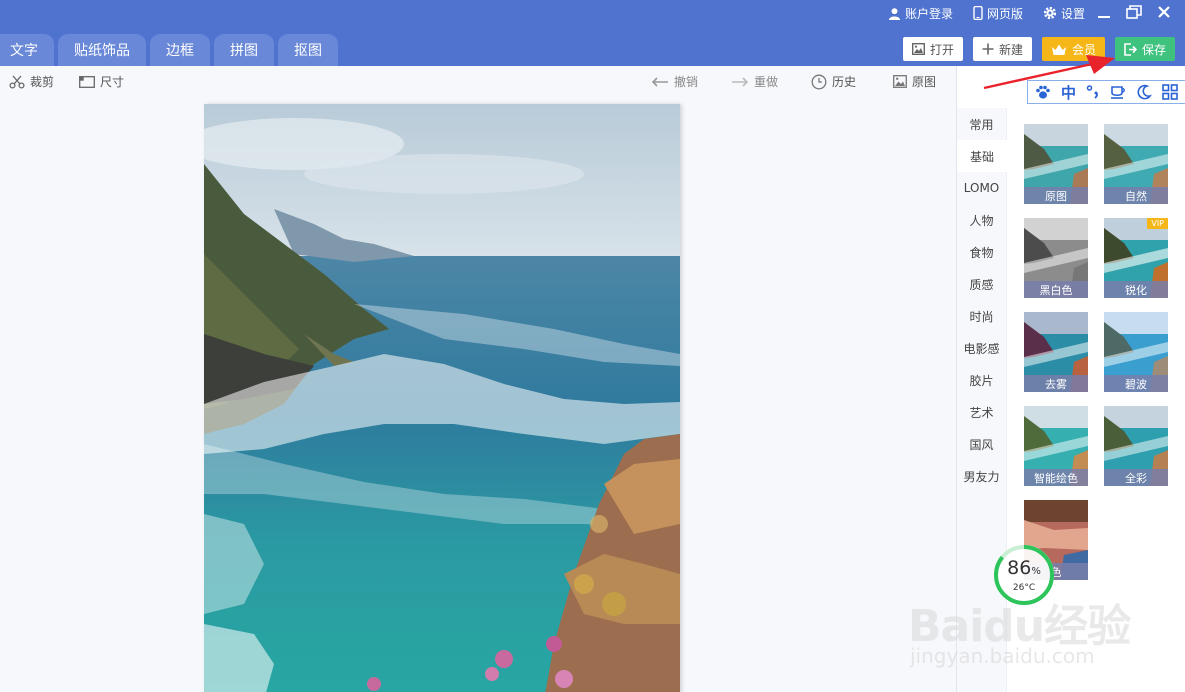 The height and width of the screenshot is (692, 1185). Describe the element at coordinates (308, 50) in the screenshot. I see `tab-cutout: 抠图` at that location.